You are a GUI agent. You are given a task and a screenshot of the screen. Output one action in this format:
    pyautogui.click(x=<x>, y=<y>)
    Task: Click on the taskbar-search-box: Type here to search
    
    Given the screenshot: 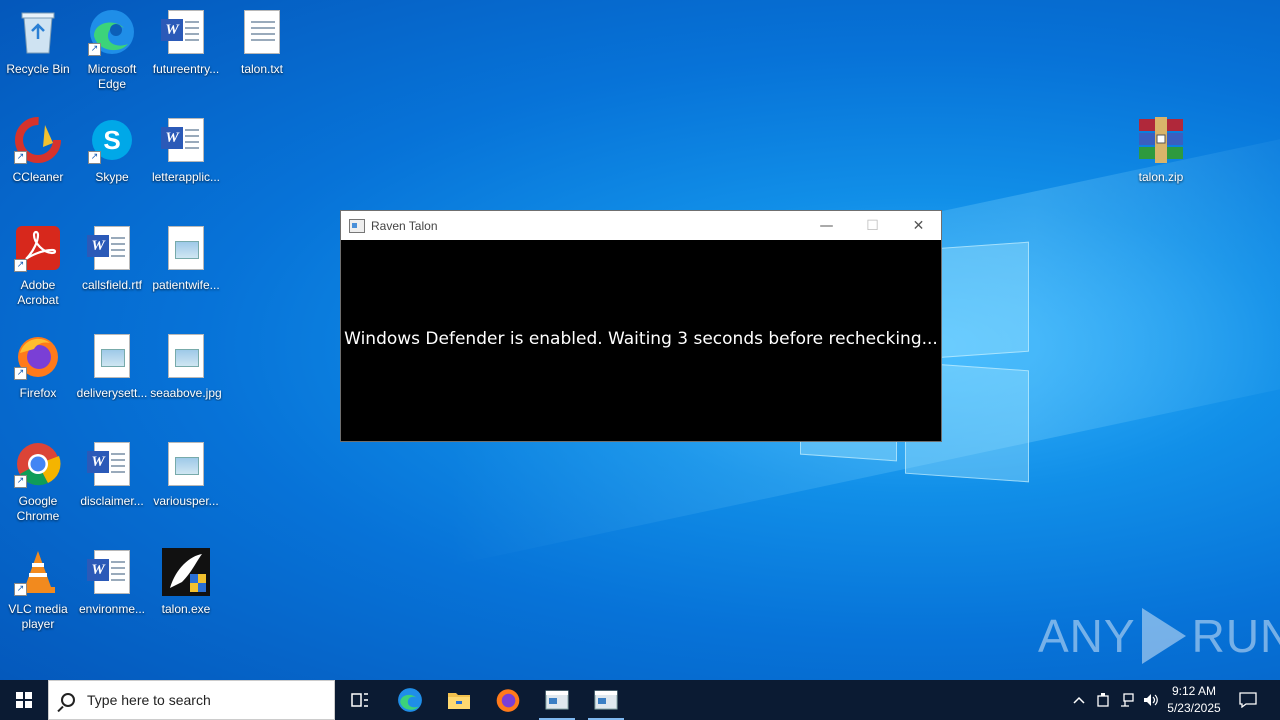 What is the action you would take?
    pyautogui.click(x=191, y=700)
    